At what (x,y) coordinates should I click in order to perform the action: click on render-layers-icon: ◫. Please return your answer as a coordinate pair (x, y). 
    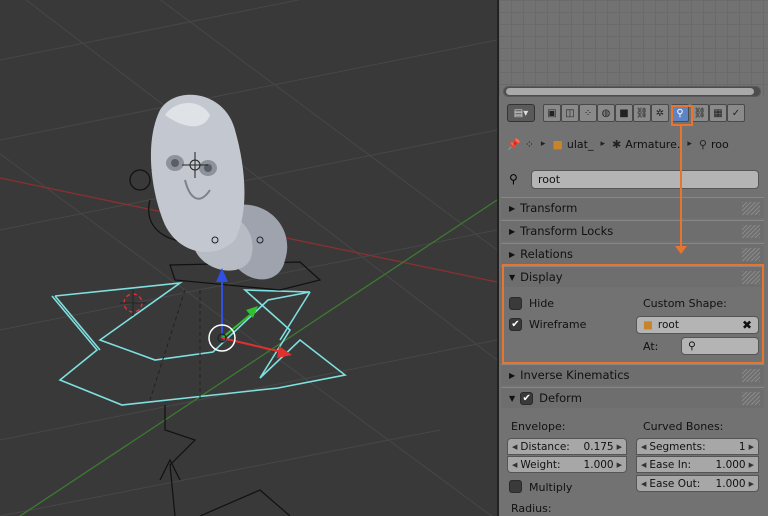
    Looking at the image, I should click on (570, 113).